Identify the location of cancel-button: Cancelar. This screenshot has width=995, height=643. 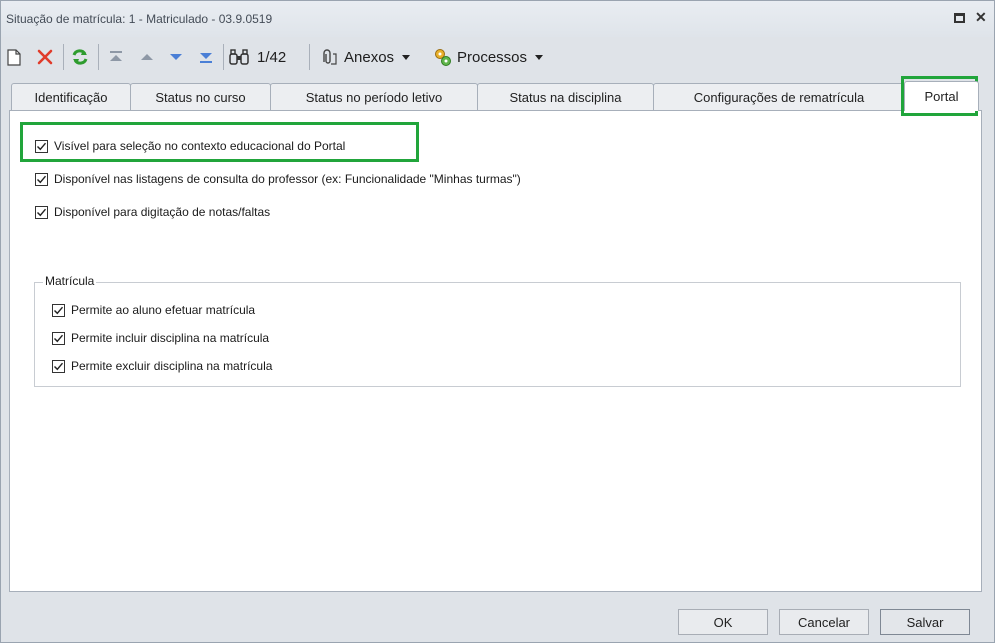
(824, 622).